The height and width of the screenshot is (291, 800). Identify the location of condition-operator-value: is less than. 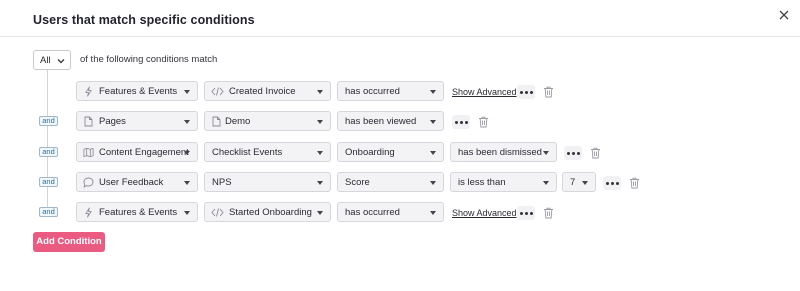
(482, 182).